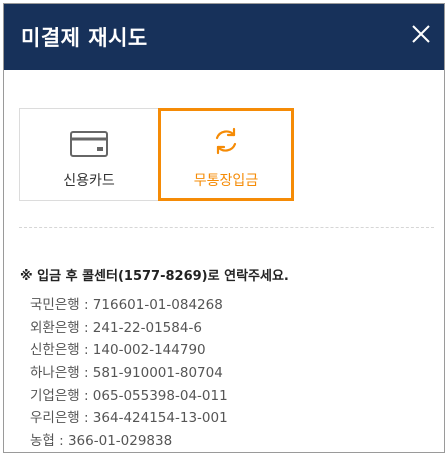  Describe the element at coordinates (84, 38) in the screenshot. I see `dialog-title: 미결제 재시도` at that location.